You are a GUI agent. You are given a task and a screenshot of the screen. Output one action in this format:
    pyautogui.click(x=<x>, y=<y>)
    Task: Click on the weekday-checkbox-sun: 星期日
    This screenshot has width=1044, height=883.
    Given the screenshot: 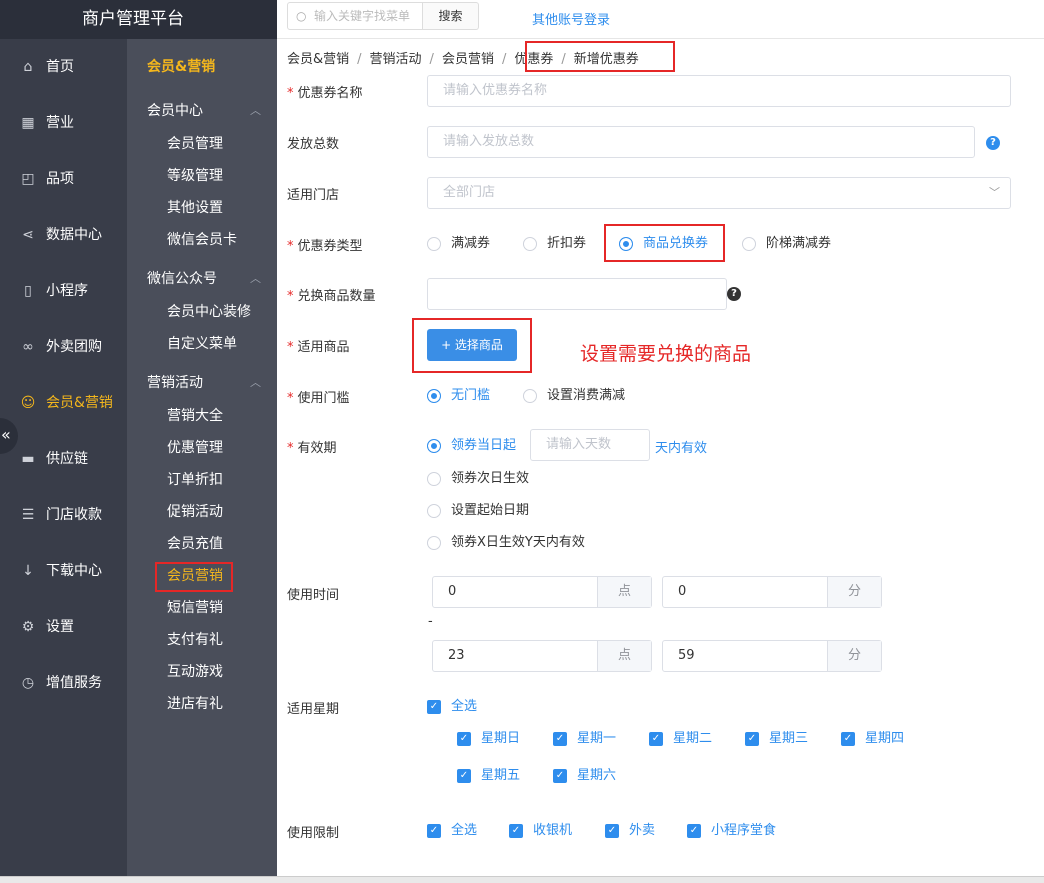 What is the action you would take?
    pyautogui.click(x=488, y=739)
    